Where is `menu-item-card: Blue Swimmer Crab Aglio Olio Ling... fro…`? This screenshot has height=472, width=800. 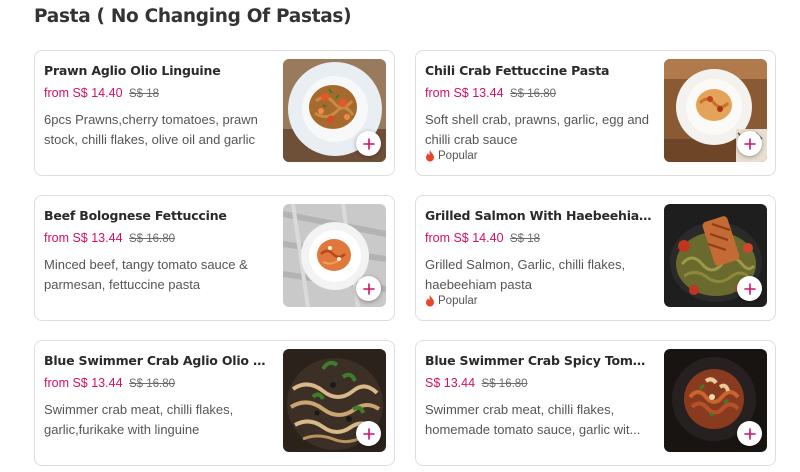
menu-item-card: Blue Swimmer Crab Aglio Olio Ling... fro… is located at coordinates (214, 403).